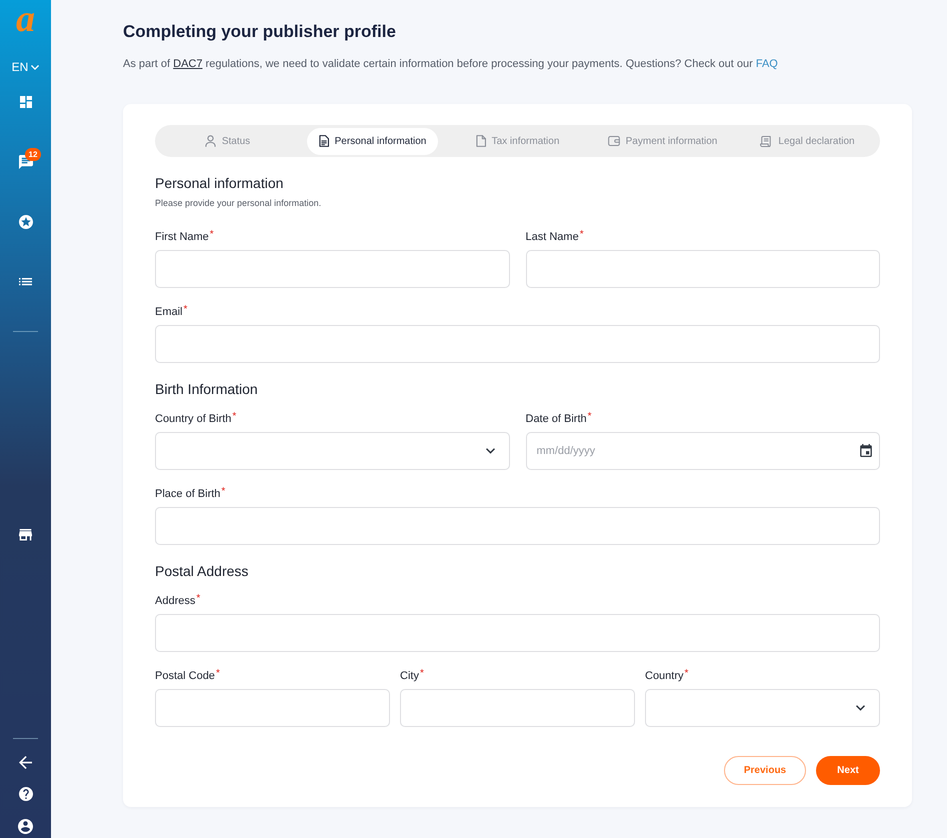 The height and width of the screenshot is (838, 947). What do you see at coordinates (202, 571) in the screenshot?
I see `section-heading: Postal Address` at bounding box center [202, 571].